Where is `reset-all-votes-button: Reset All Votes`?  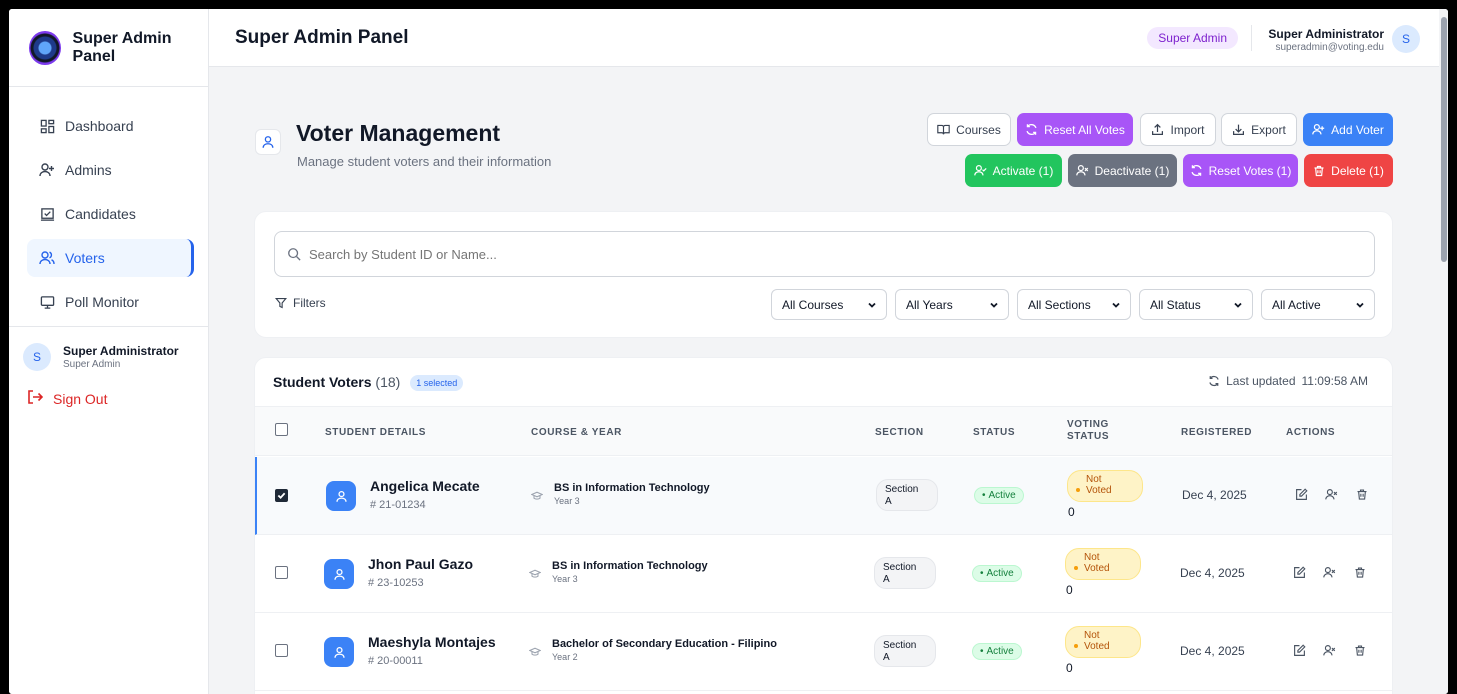 reset-all-votes-button: Reset All Votes is located at coordinates (1075, 129).